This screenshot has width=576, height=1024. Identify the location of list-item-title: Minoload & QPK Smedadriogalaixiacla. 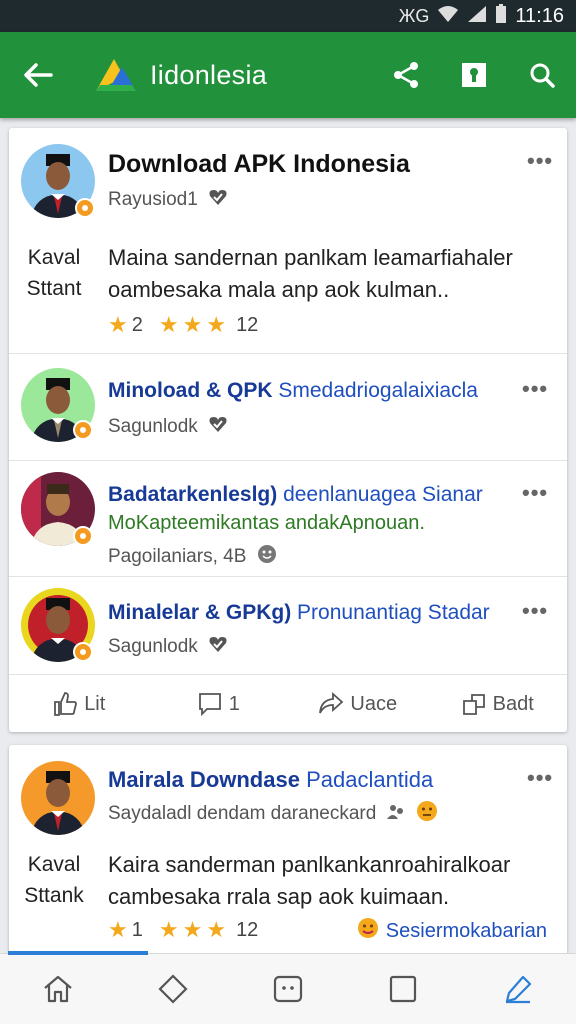
(293, 391).